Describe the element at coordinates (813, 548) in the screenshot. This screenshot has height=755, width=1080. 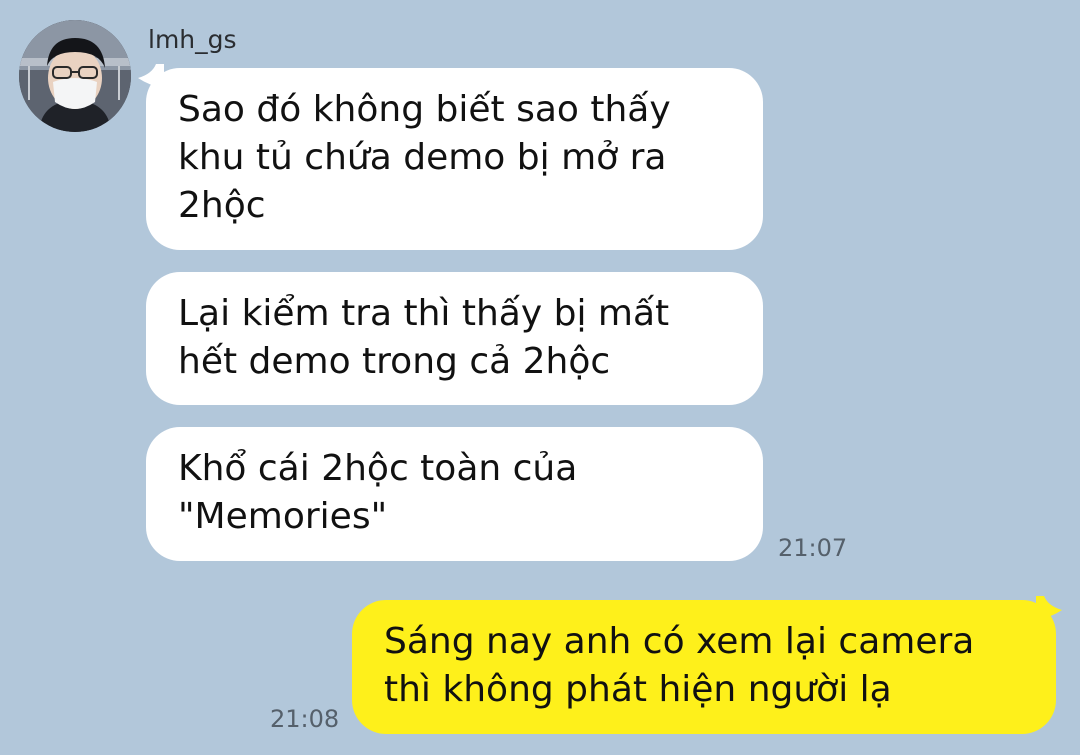
I see `message-timestamp: 21:07` at that location.